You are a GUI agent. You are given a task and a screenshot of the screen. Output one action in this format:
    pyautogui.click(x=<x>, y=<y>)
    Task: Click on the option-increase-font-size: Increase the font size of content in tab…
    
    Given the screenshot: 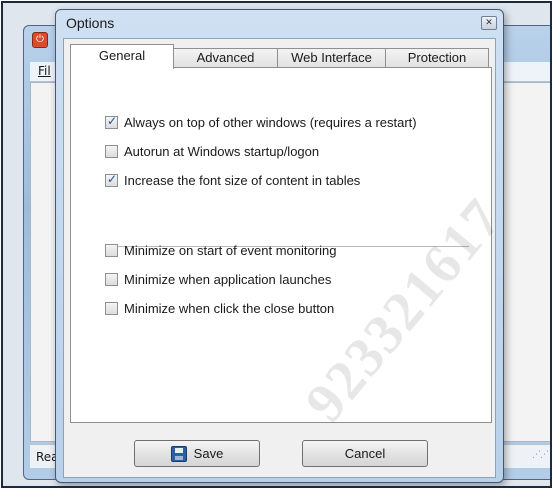 What is the action you would take?
    pyautogui.click(x=232, y=180)
    